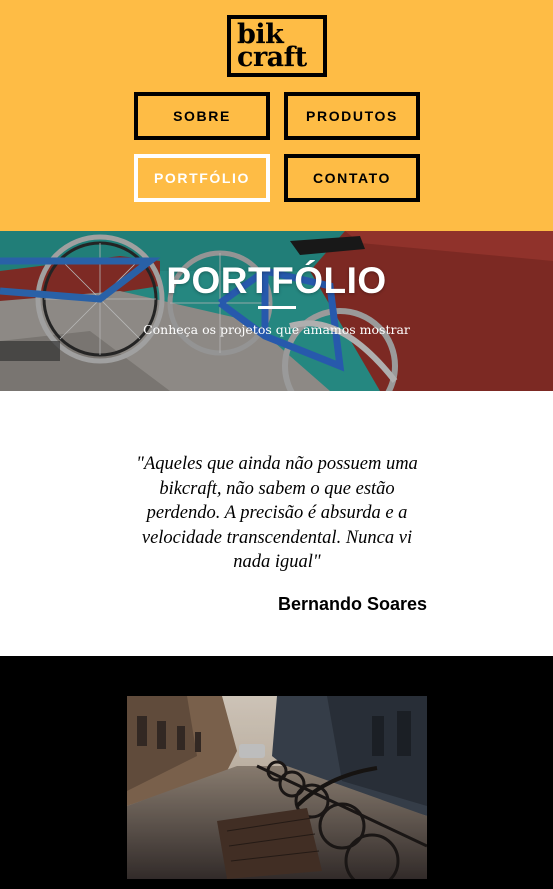  Describe the element at coordinates (272, 57) in the screenshot. I see `logo-line-2: craft` at that location.